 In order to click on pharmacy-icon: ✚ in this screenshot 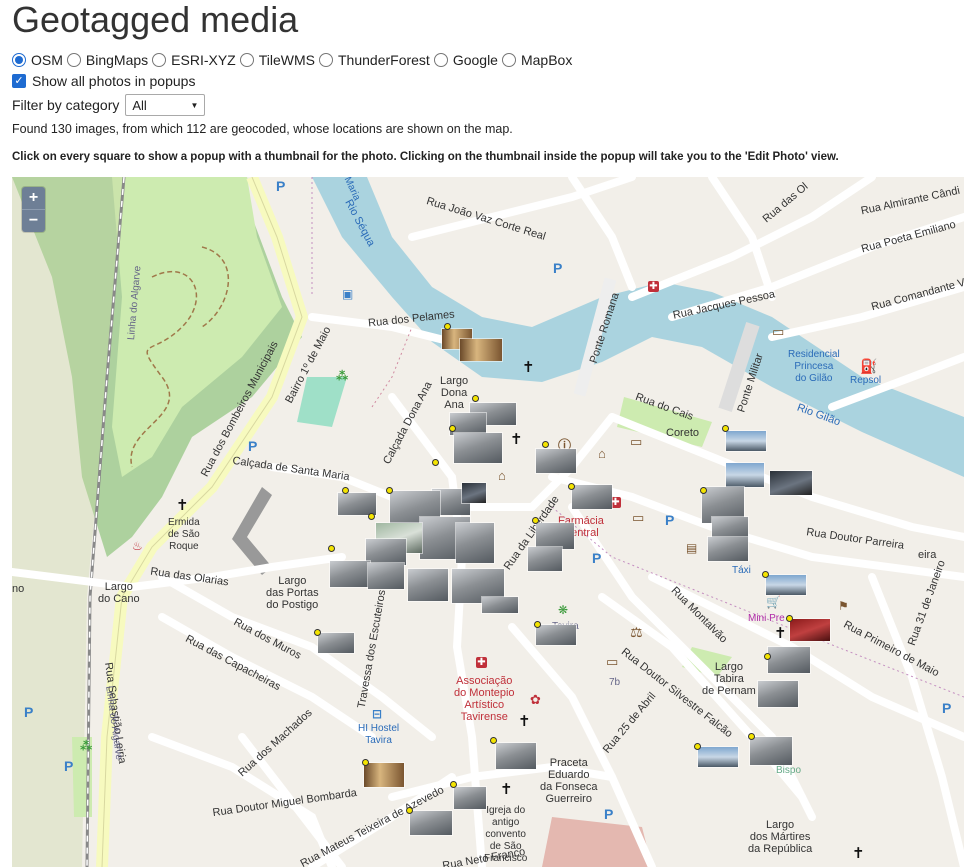, I will do `click(653, 286)`.